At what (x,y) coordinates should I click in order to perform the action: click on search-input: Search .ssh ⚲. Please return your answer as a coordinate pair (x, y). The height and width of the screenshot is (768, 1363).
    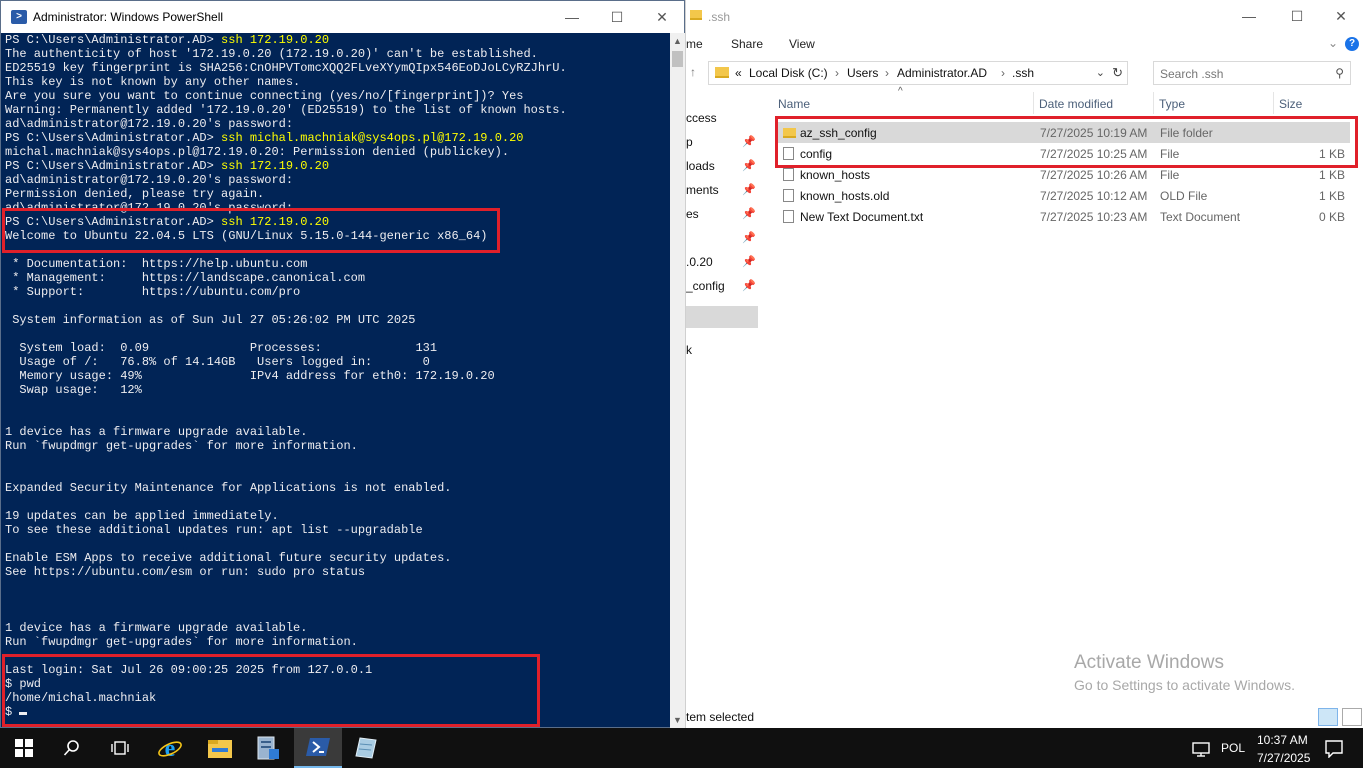
    Looking at the image, I should click on (1252, 73).